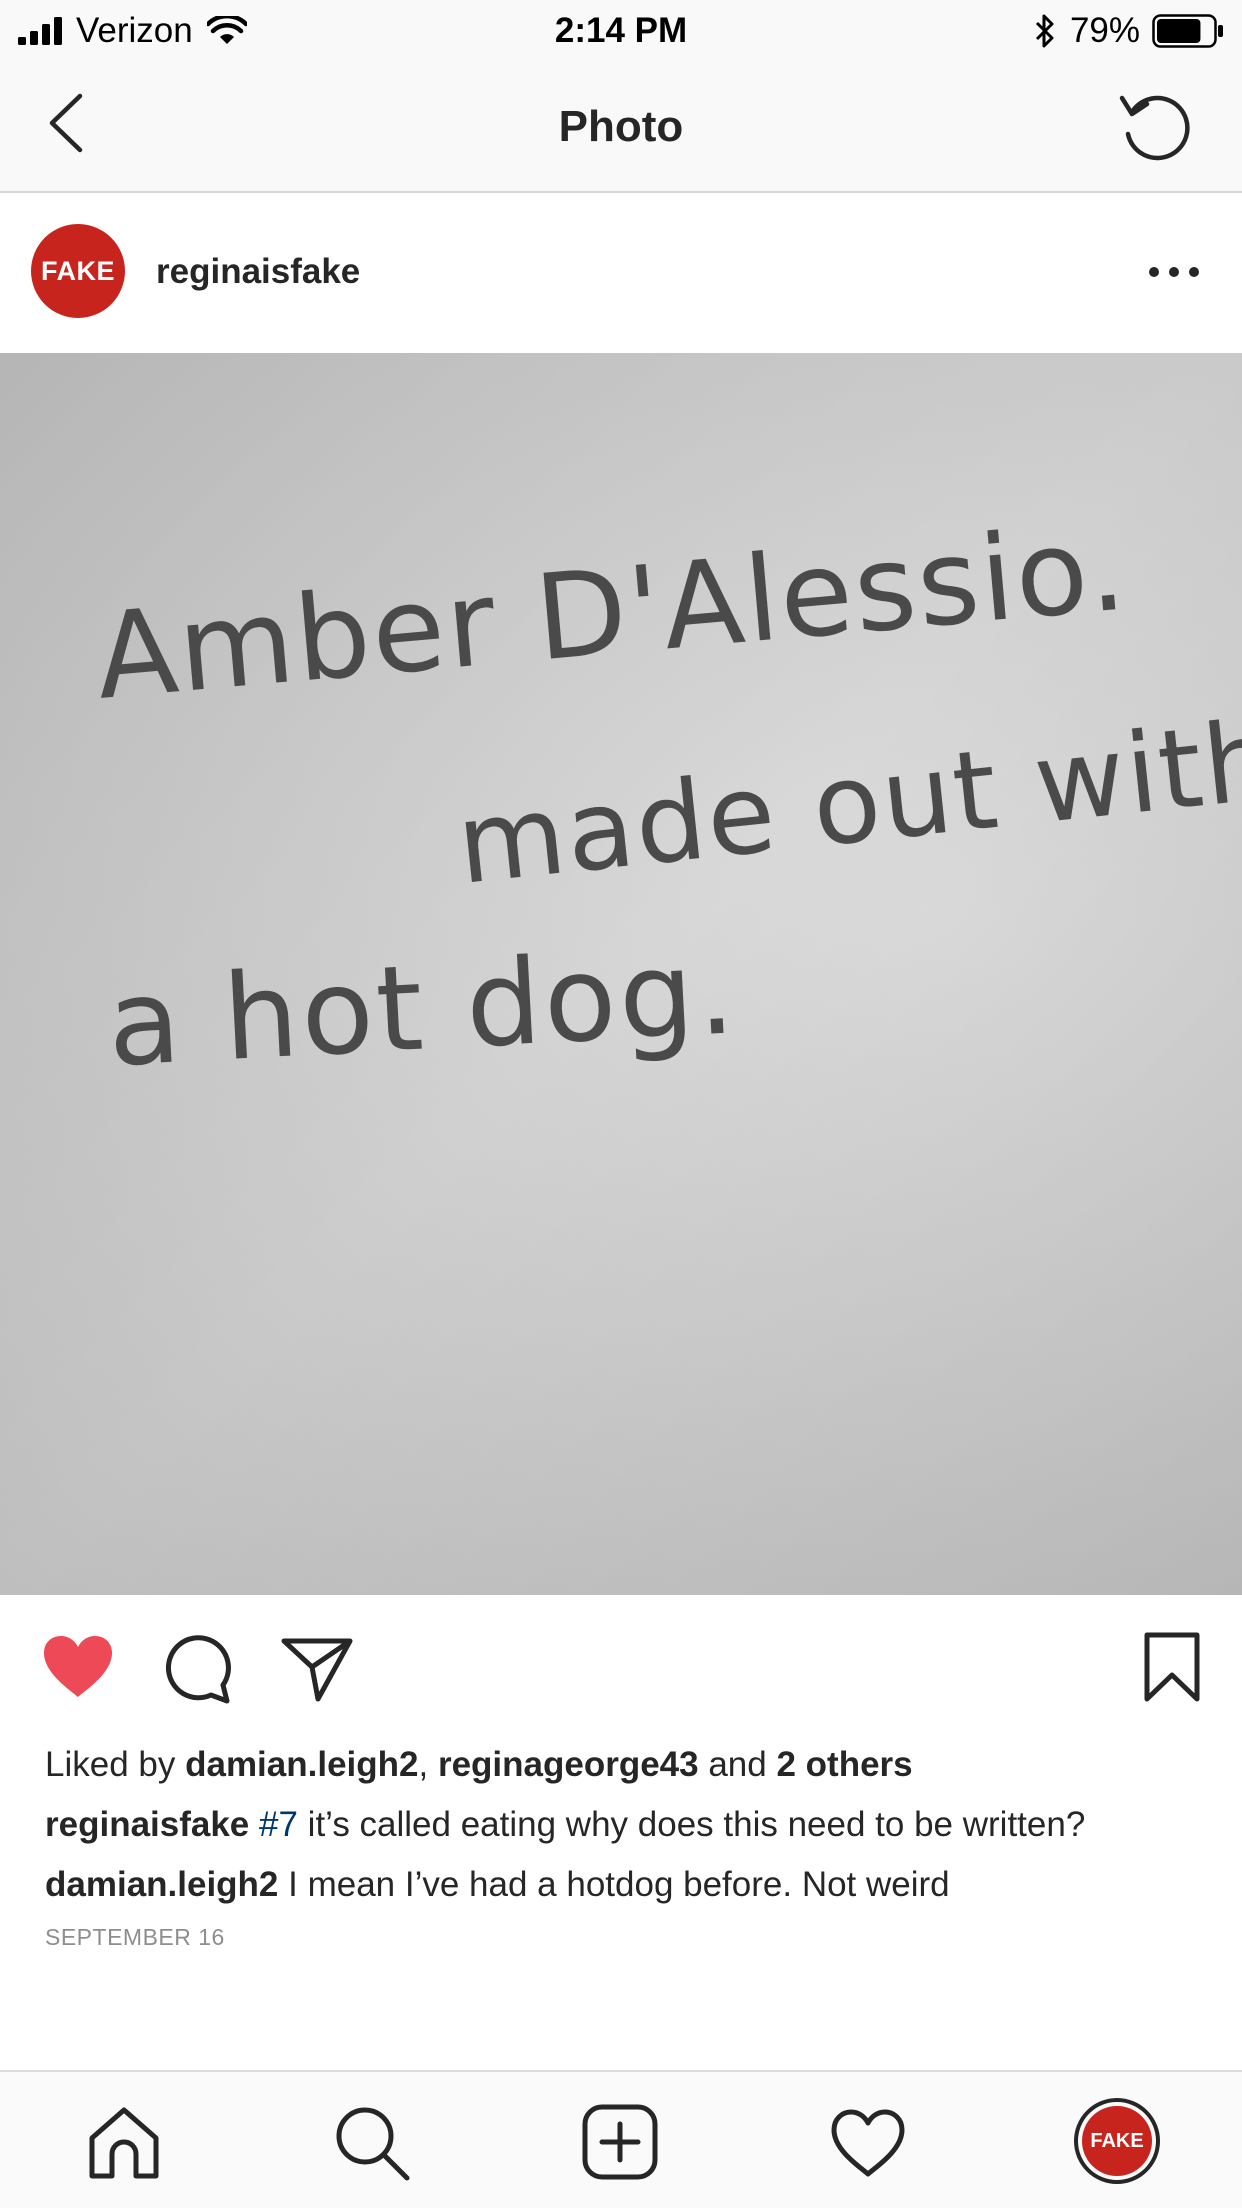 The height and width of the screenshot is (2208, 1242). What do you see at coordinates (317, 1669) in the screenshot?
I see `share-icon` at bounding box center [317, 1669].